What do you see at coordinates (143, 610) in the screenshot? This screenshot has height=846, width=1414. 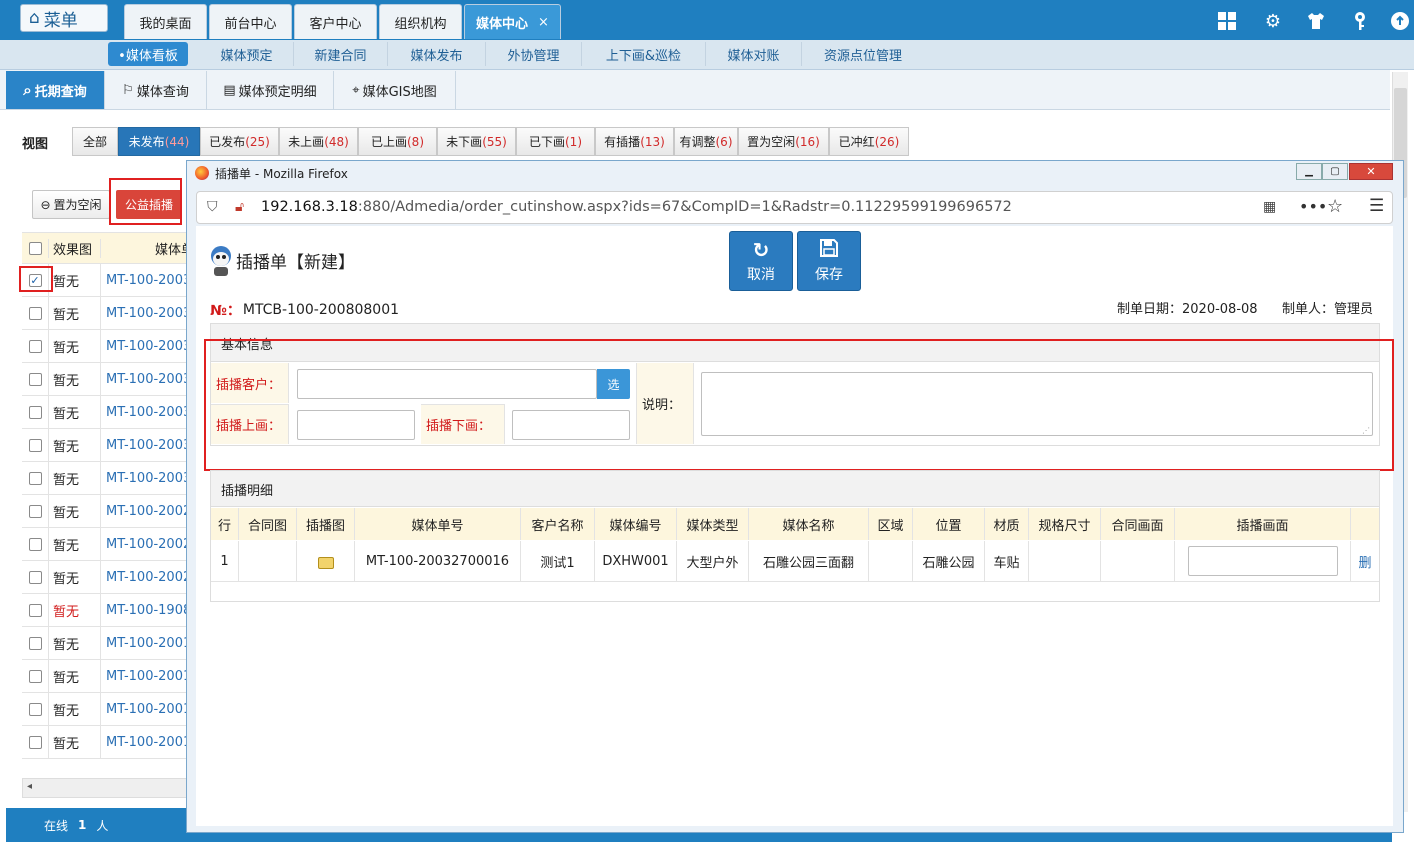 I see `cell-media-code: MT-100-1908` at bounding box center [143, 610].